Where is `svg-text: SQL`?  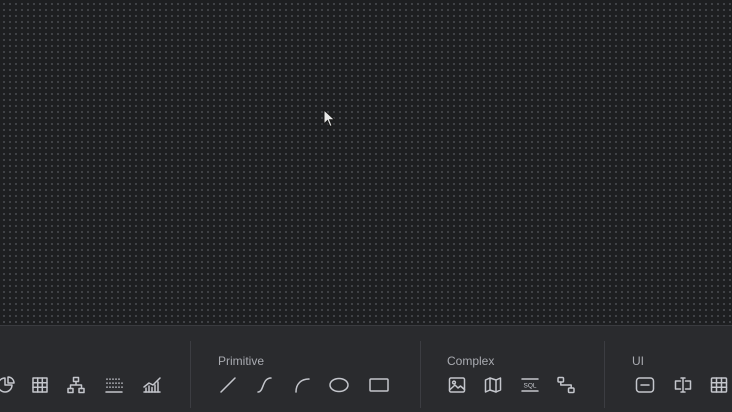
svg-text: SQL is located at coordinates (529, 386).